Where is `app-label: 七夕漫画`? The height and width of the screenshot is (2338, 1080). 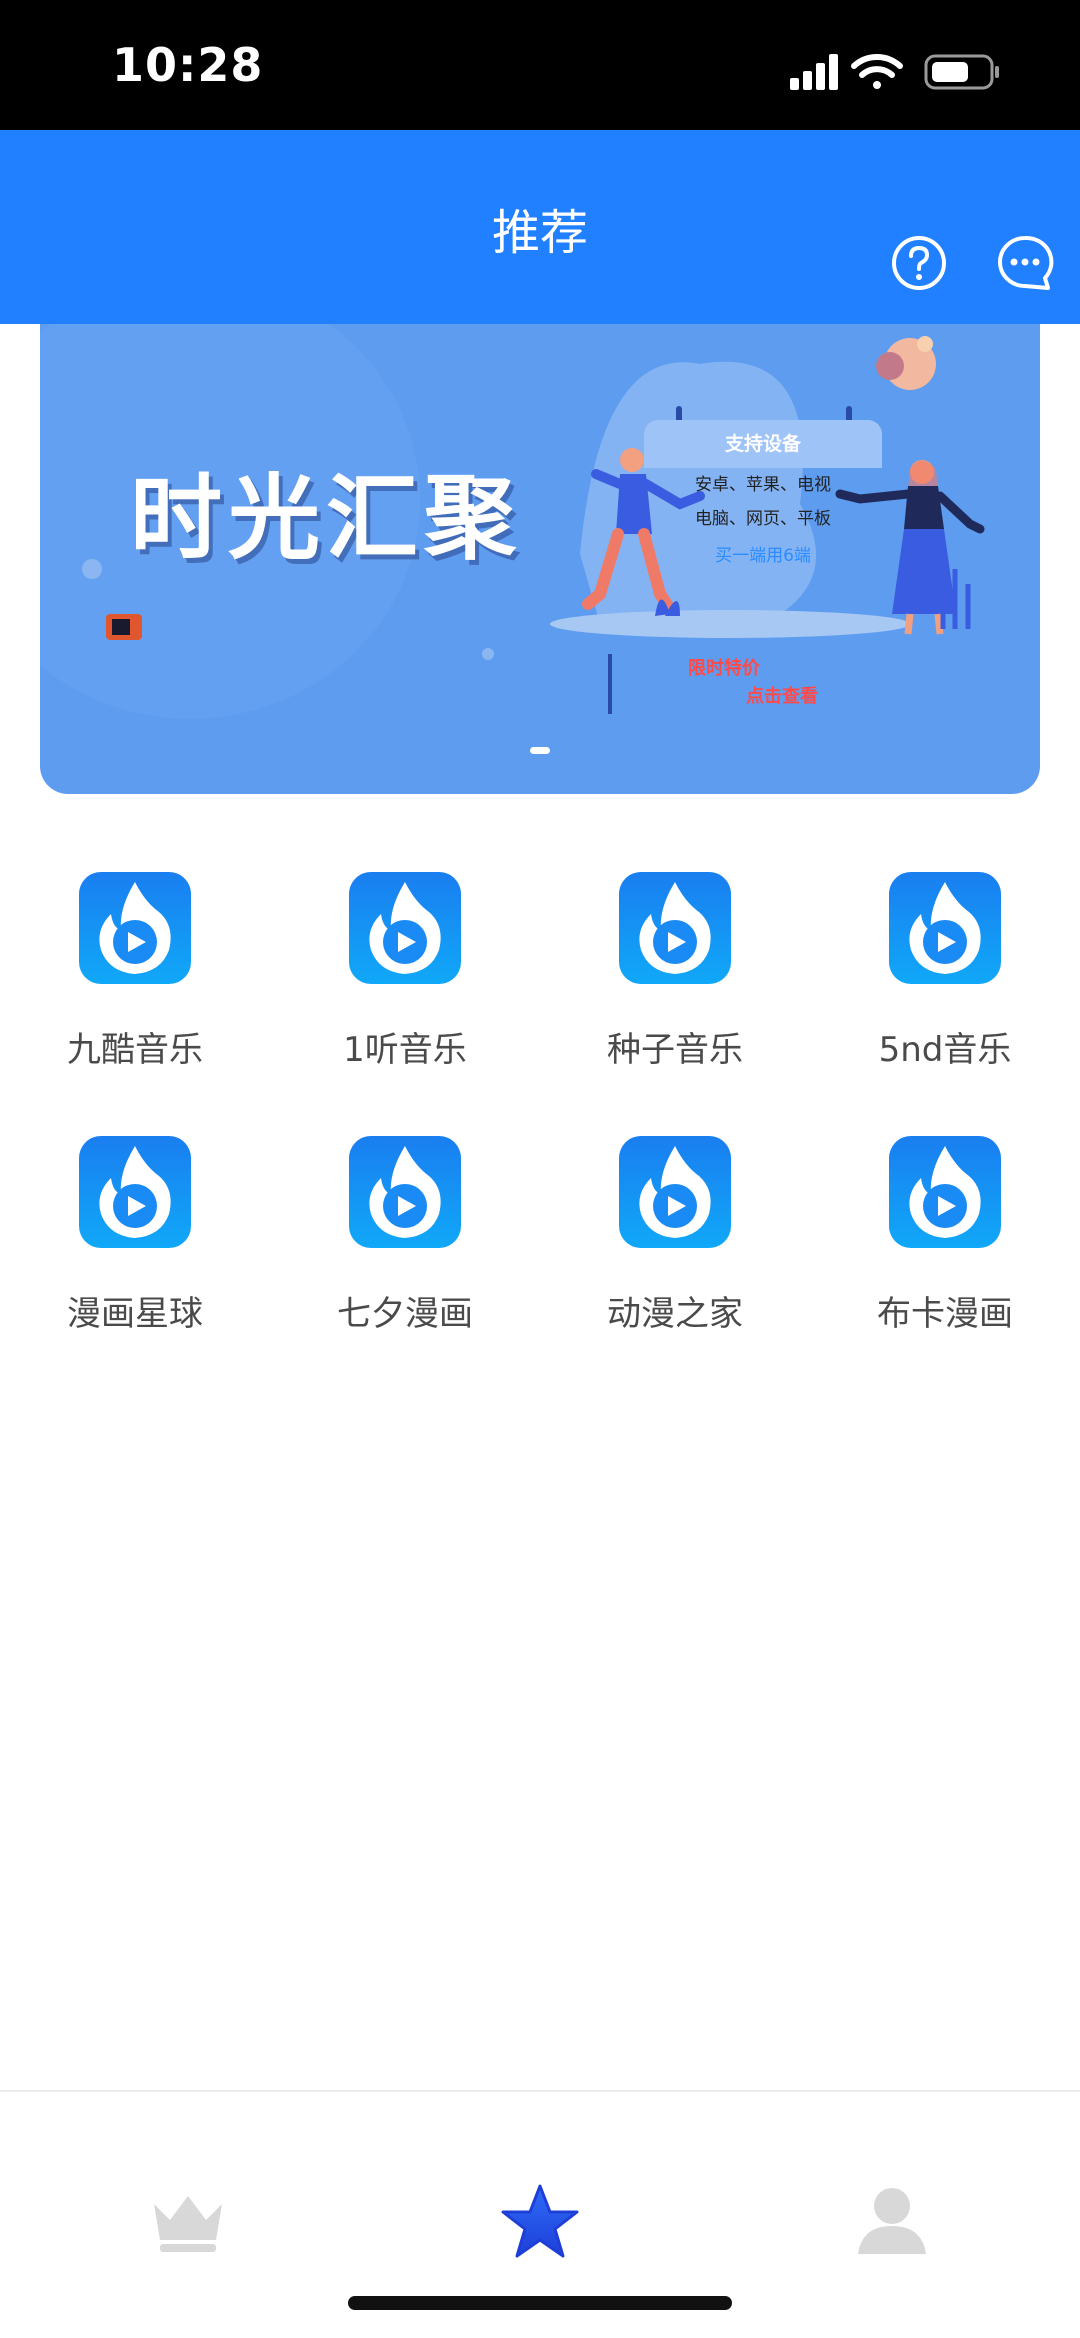 app-label: 七夕漫画 is located at coordinates (405, 1314).